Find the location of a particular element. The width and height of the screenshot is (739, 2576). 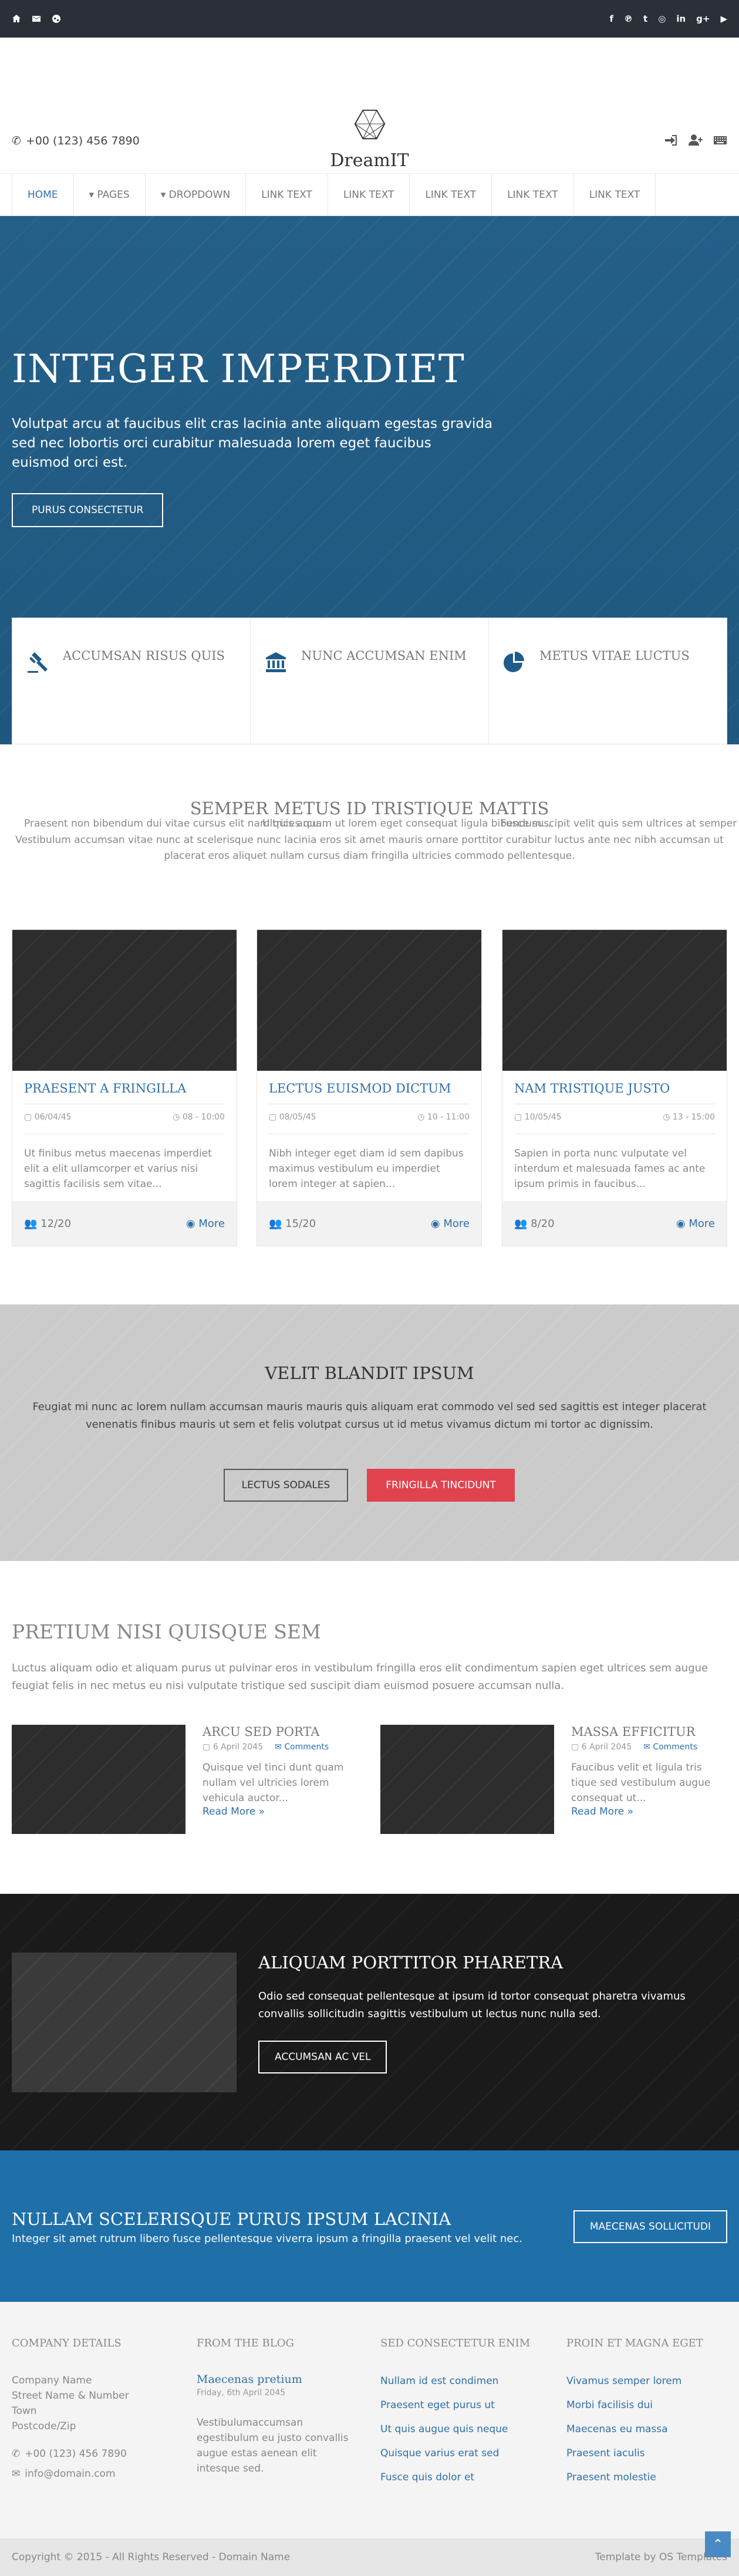

home-icon is located at coordinates (16, 18).